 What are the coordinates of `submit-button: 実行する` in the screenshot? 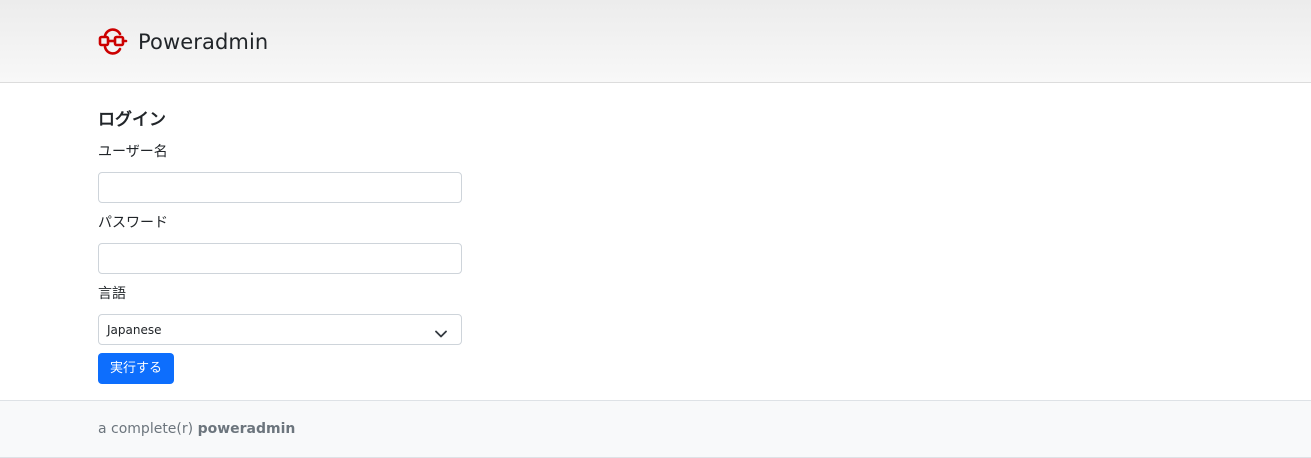 It's located at (136, 368).